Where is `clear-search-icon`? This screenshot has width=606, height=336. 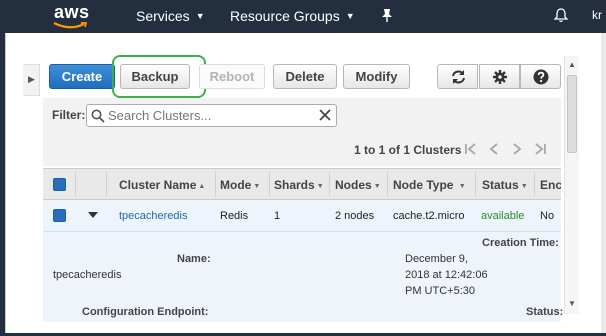 clear-search-icon is located at coordinates (325, 115).